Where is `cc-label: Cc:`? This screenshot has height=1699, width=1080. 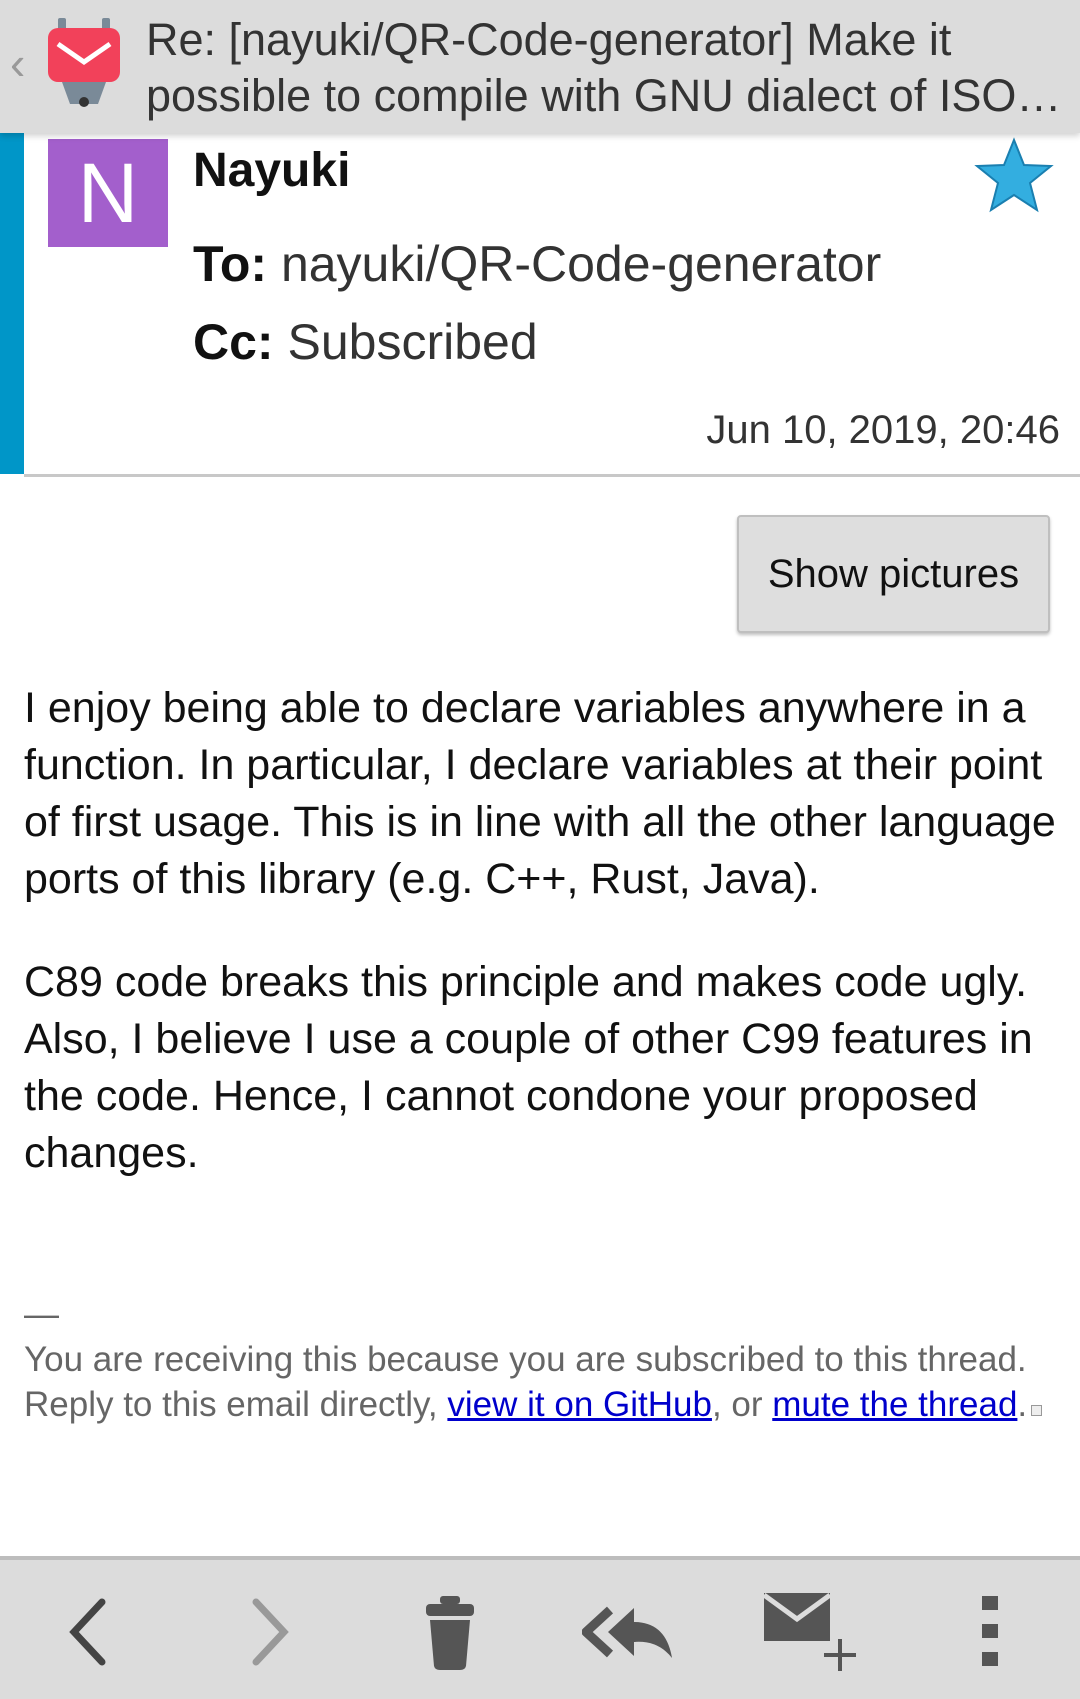 cc-label: Cc: is located at coordinates (233, 342).